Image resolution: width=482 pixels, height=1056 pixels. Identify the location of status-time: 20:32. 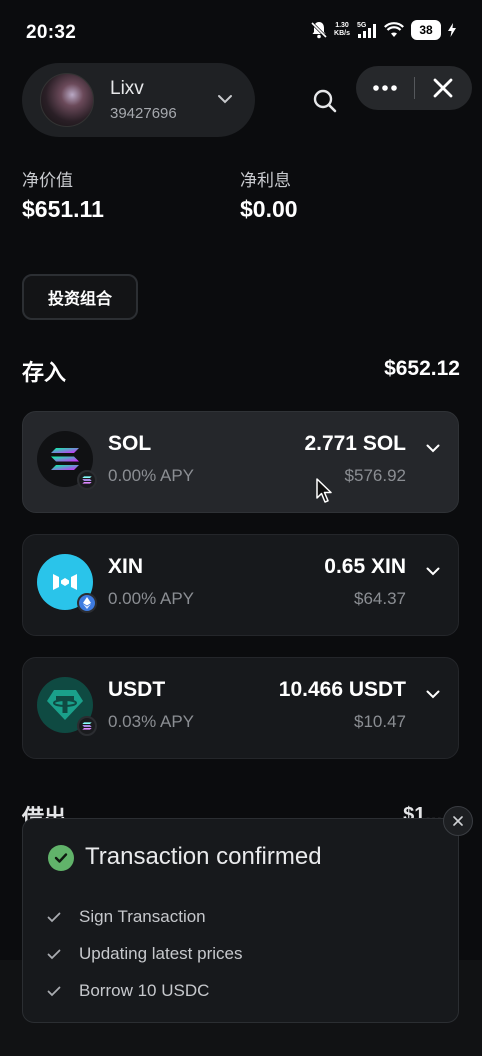
(51, 32).